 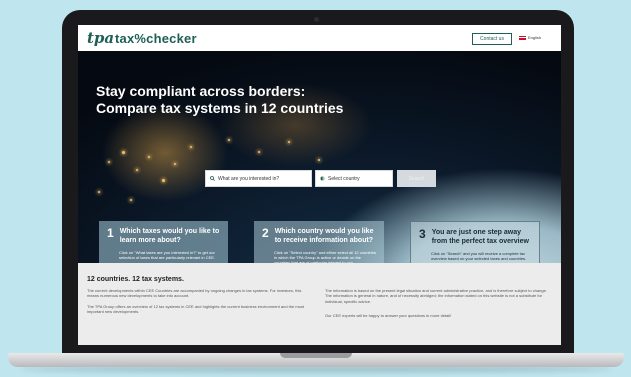 I want to click on country-select: Select country, so click(x=354, y=178).